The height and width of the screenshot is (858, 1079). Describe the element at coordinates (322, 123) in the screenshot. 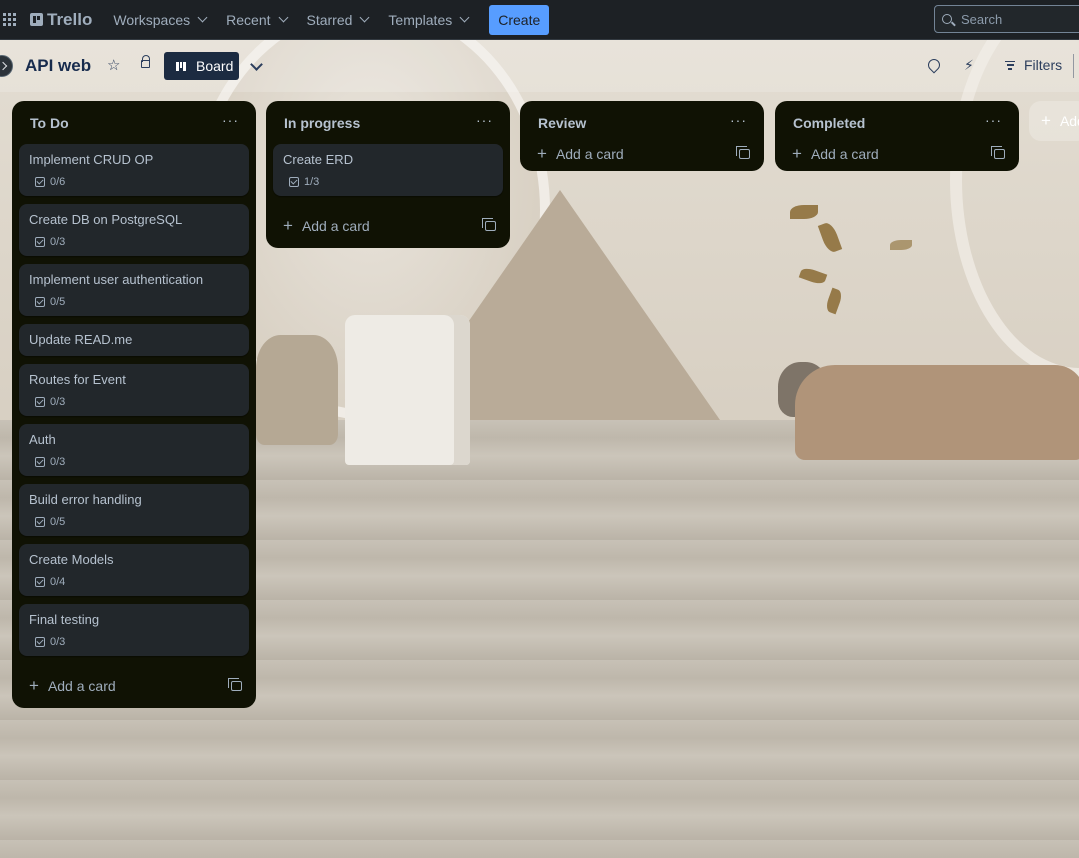

I see `list-title: In progress` at that location.